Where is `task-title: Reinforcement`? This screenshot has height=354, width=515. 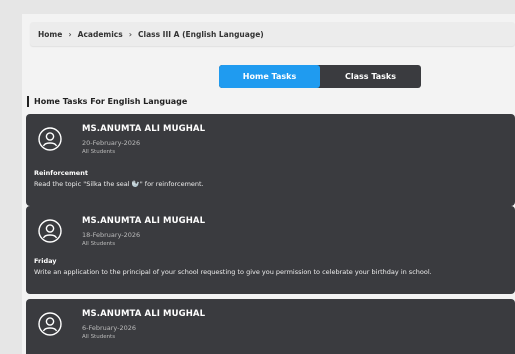 task-title: Reinforcement is located at coordinates (61, 173).